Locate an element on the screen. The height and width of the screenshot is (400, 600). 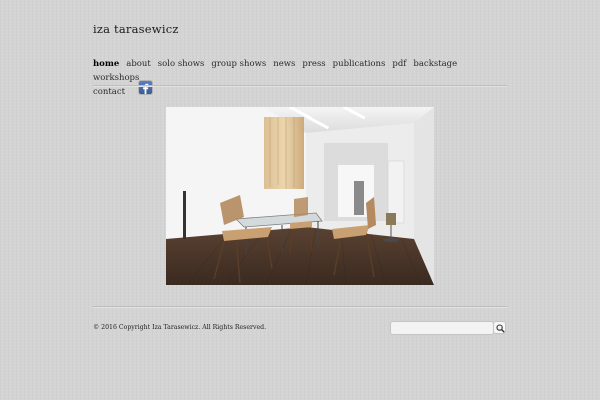
nav-item-home: home is located at coordinates (106, 64).